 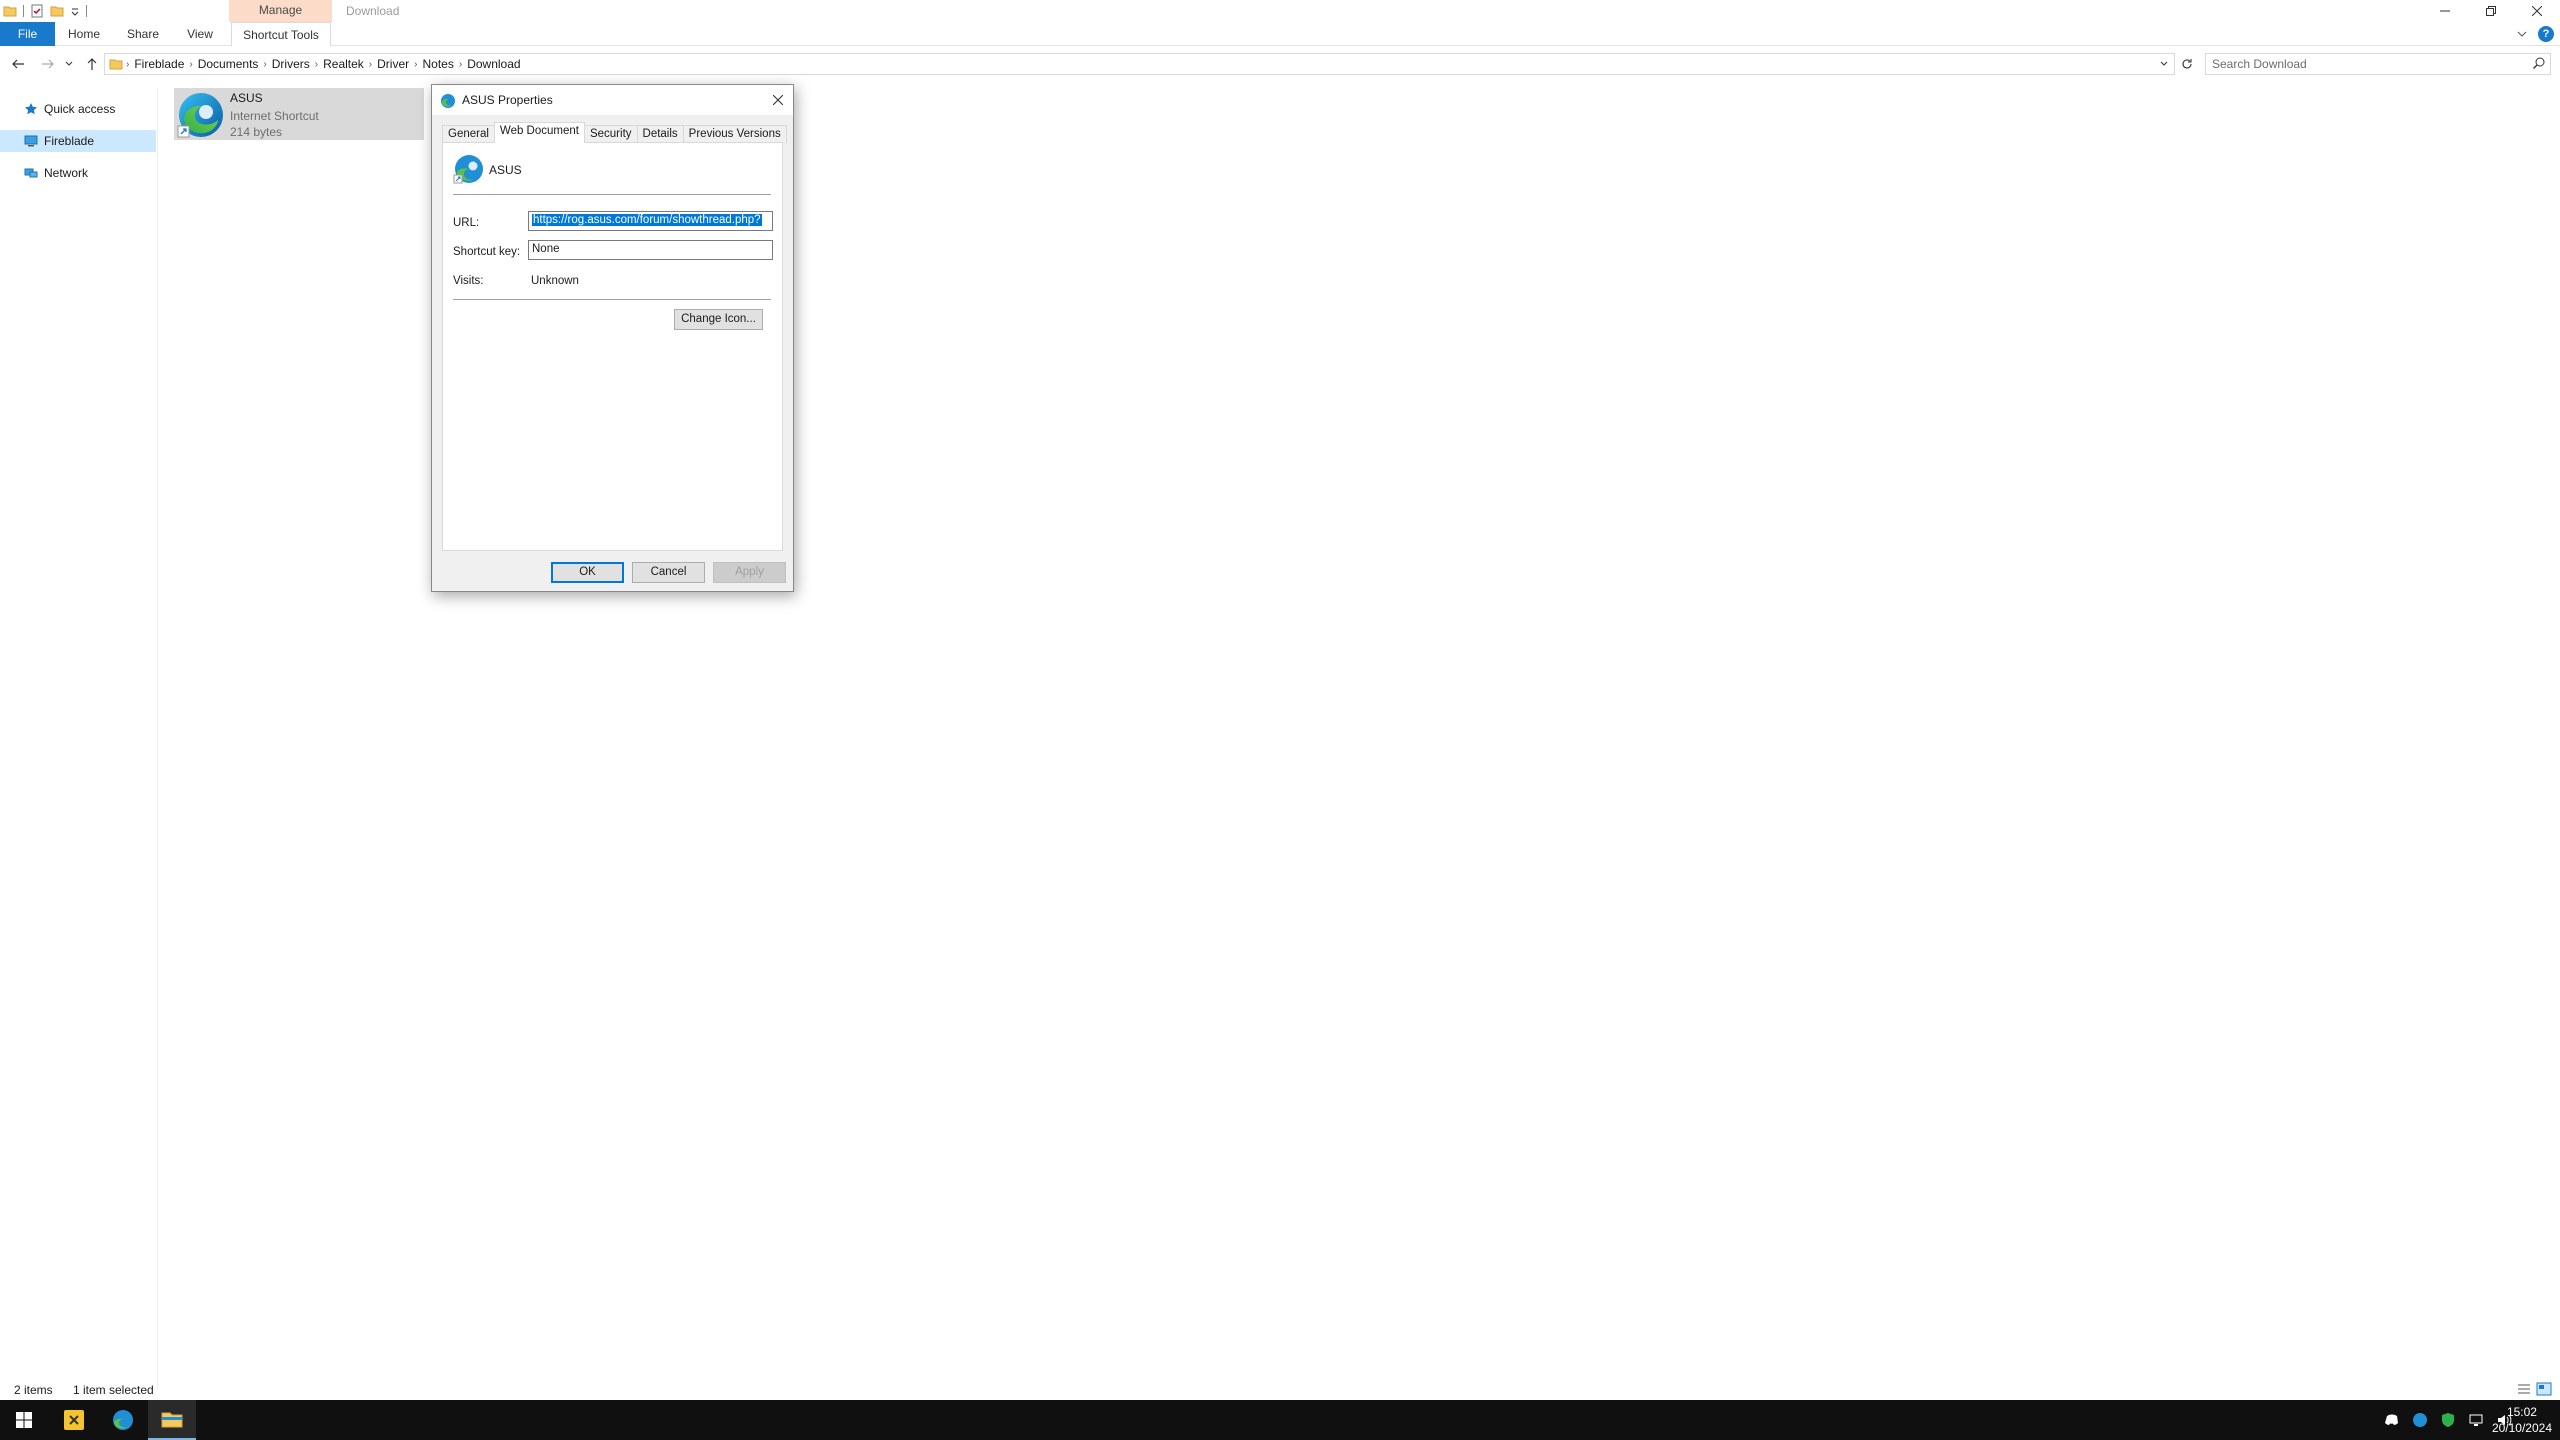 I want to click on search-box, so click(x=2378, y=64).